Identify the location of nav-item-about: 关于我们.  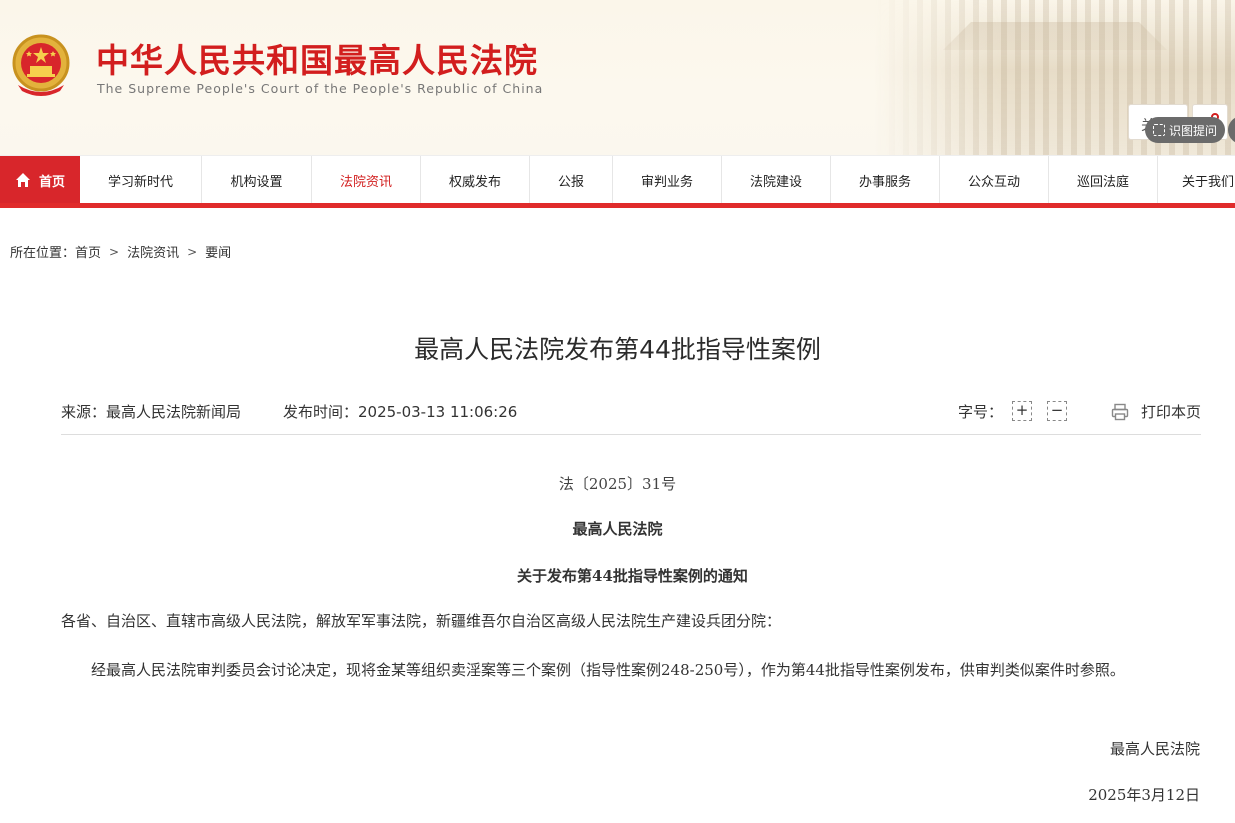
(1196, 180).